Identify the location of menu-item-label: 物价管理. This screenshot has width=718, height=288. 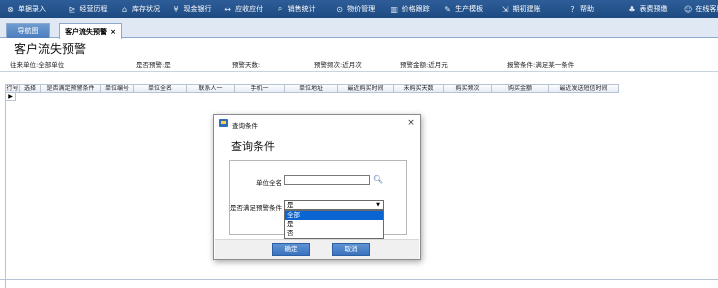
(361, 9).